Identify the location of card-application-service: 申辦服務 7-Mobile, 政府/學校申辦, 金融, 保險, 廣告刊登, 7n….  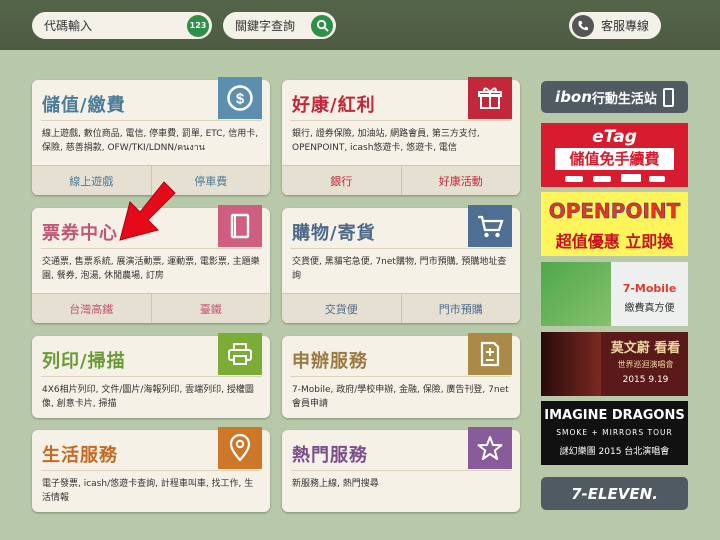
(401, 375).